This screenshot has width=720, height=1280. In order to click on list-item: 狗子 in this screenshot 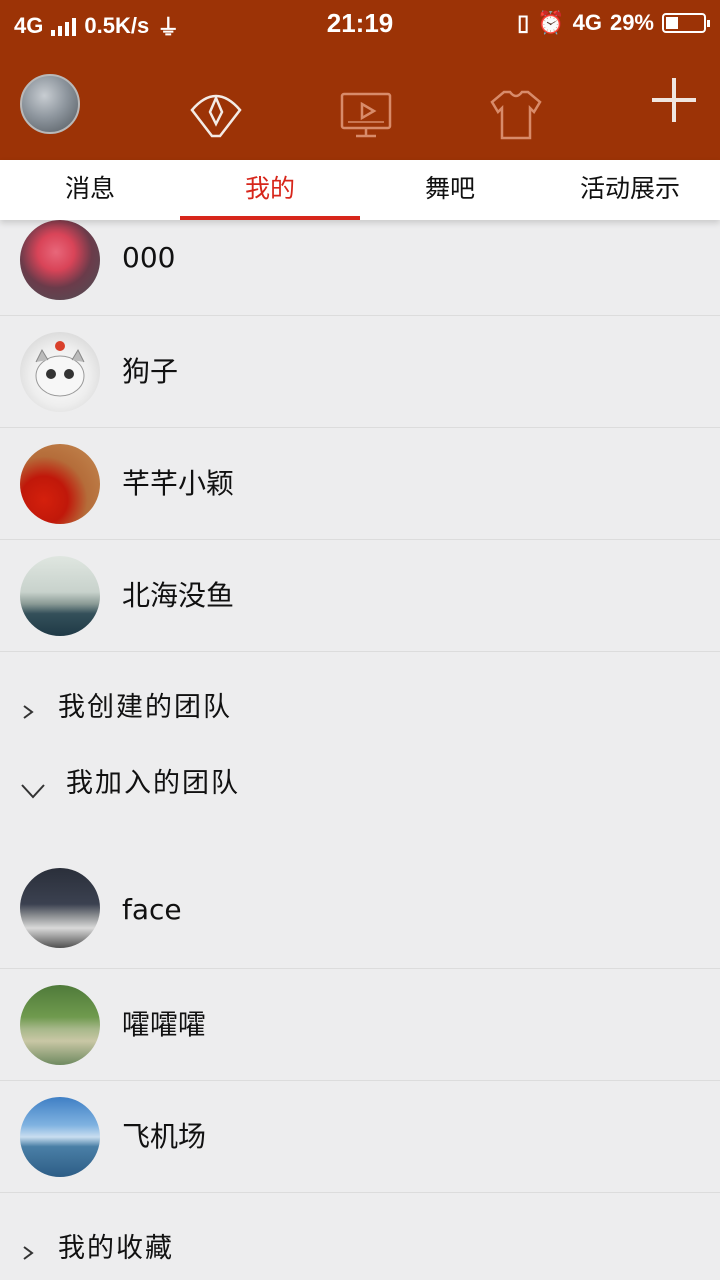, I will do `click(360, 372)`.